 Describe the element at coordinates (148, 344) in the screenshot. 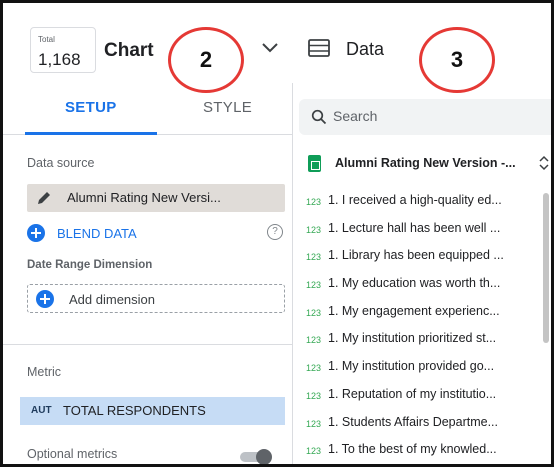

I see `section-divider` at that location.